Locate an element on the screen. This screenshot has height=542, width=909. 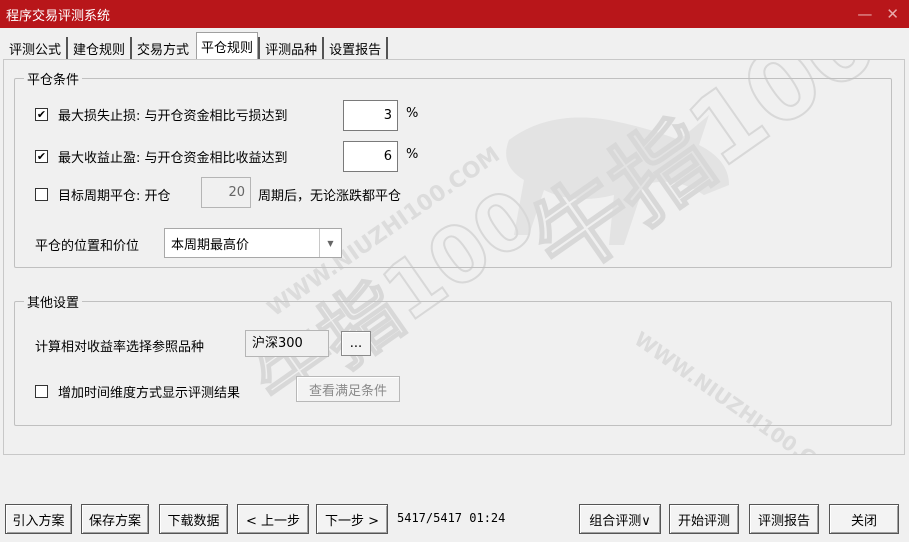
tab-formula: 评测公式 is located at coordinates (36, 48).